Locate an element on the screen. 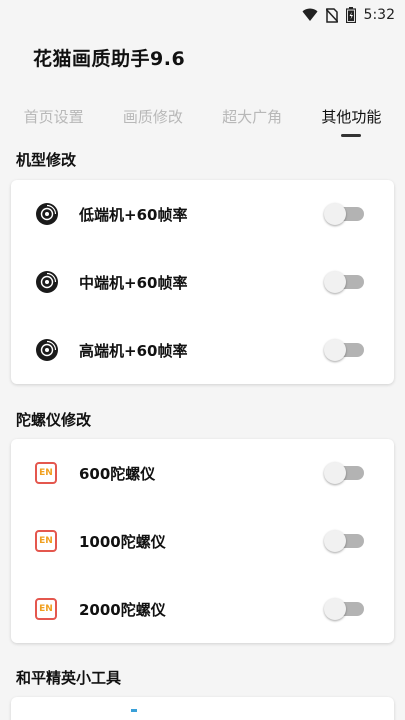  active-tab-indicator is located at coordinates (351, 135).